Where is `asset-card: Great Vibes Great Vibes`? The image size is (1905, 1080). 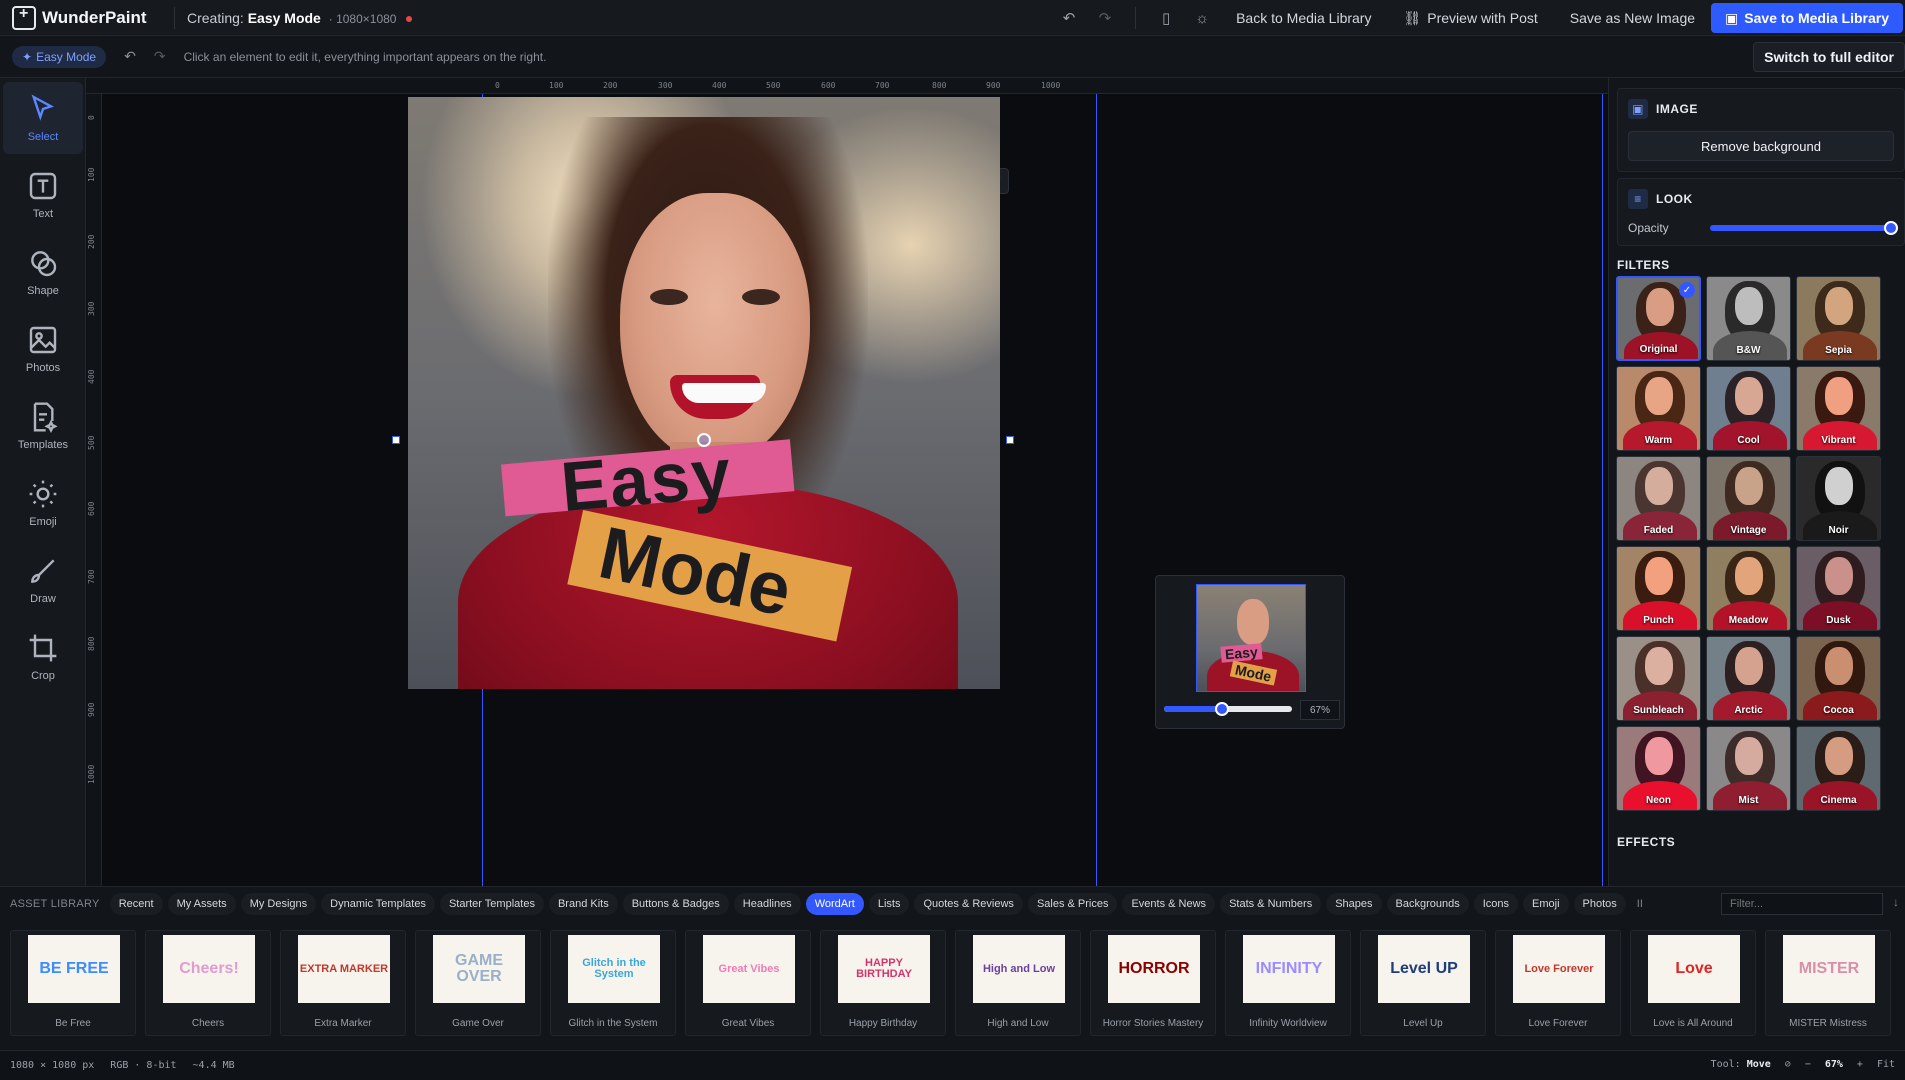
asset-card: Great Vibes Great Vibes is located at coordinates (748, 983).